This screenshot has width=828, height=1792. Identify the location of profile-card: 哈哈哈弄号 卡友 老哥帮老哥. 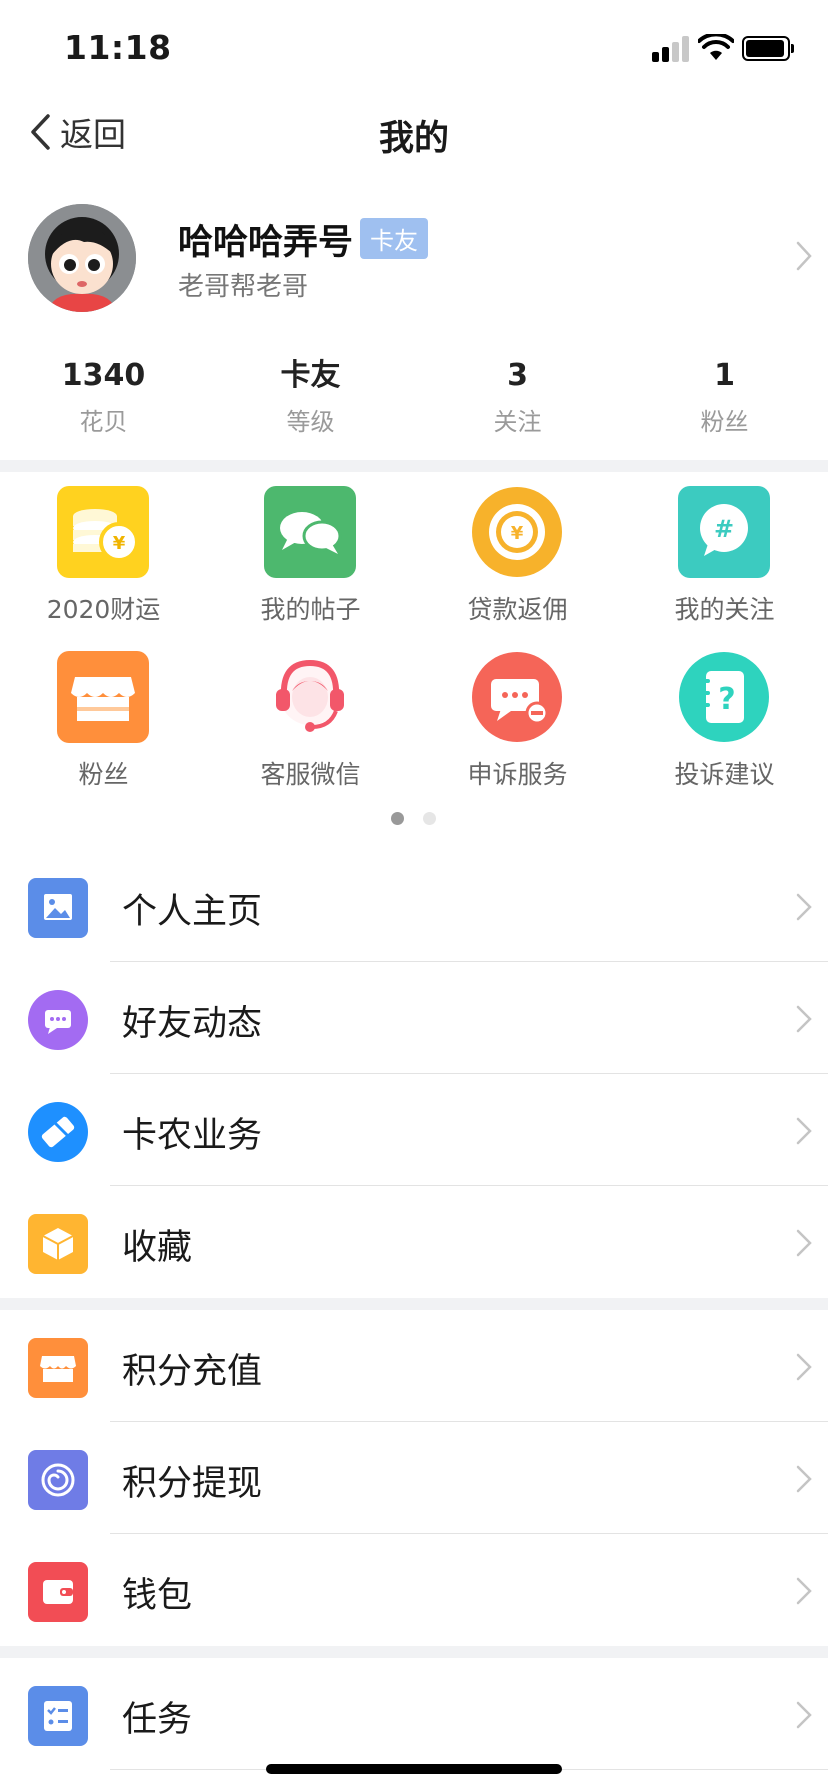
(414, 260).